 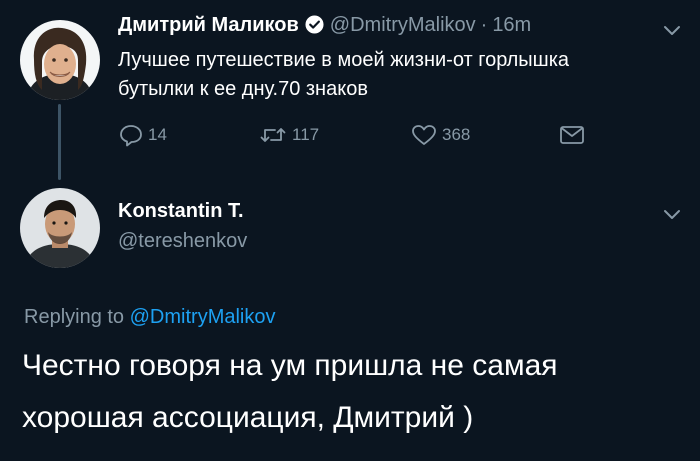 What do you see at coordinates (208, 25) in the screenshot?
I see `author-name: Дмитрий Маликов` at bounding box center [208, 25].